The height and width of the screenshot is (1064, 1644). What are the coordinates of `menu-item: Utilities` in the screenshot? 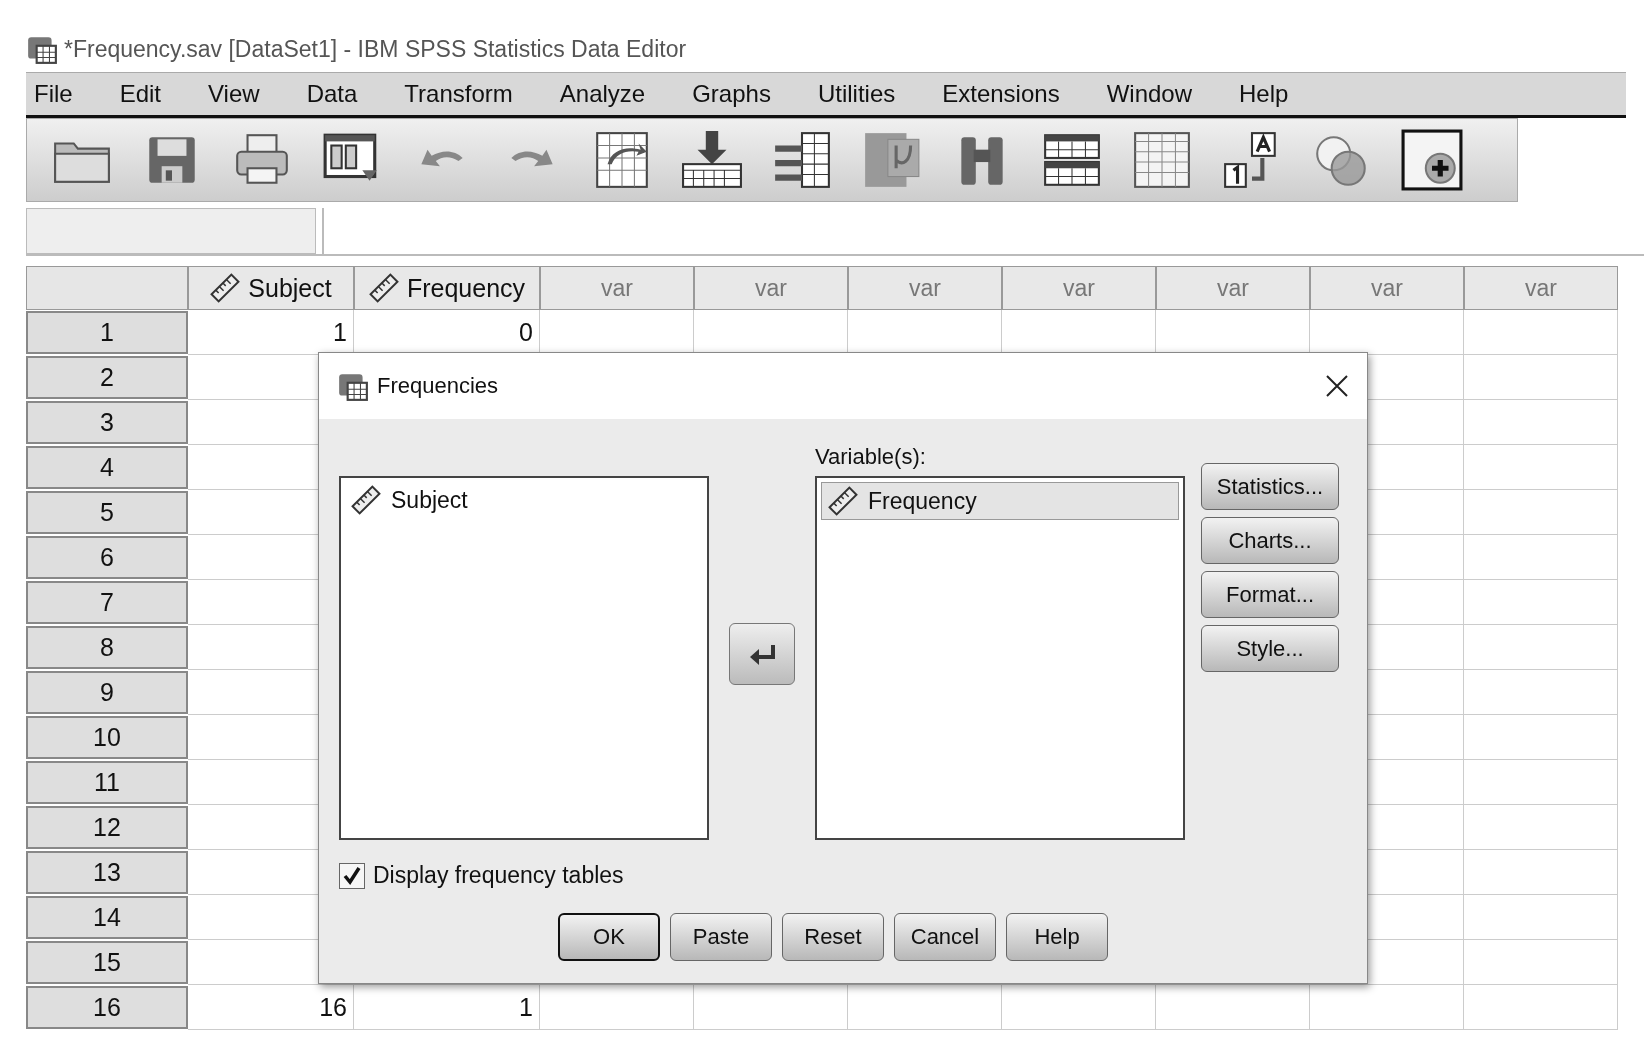 It's located at (856, 94).